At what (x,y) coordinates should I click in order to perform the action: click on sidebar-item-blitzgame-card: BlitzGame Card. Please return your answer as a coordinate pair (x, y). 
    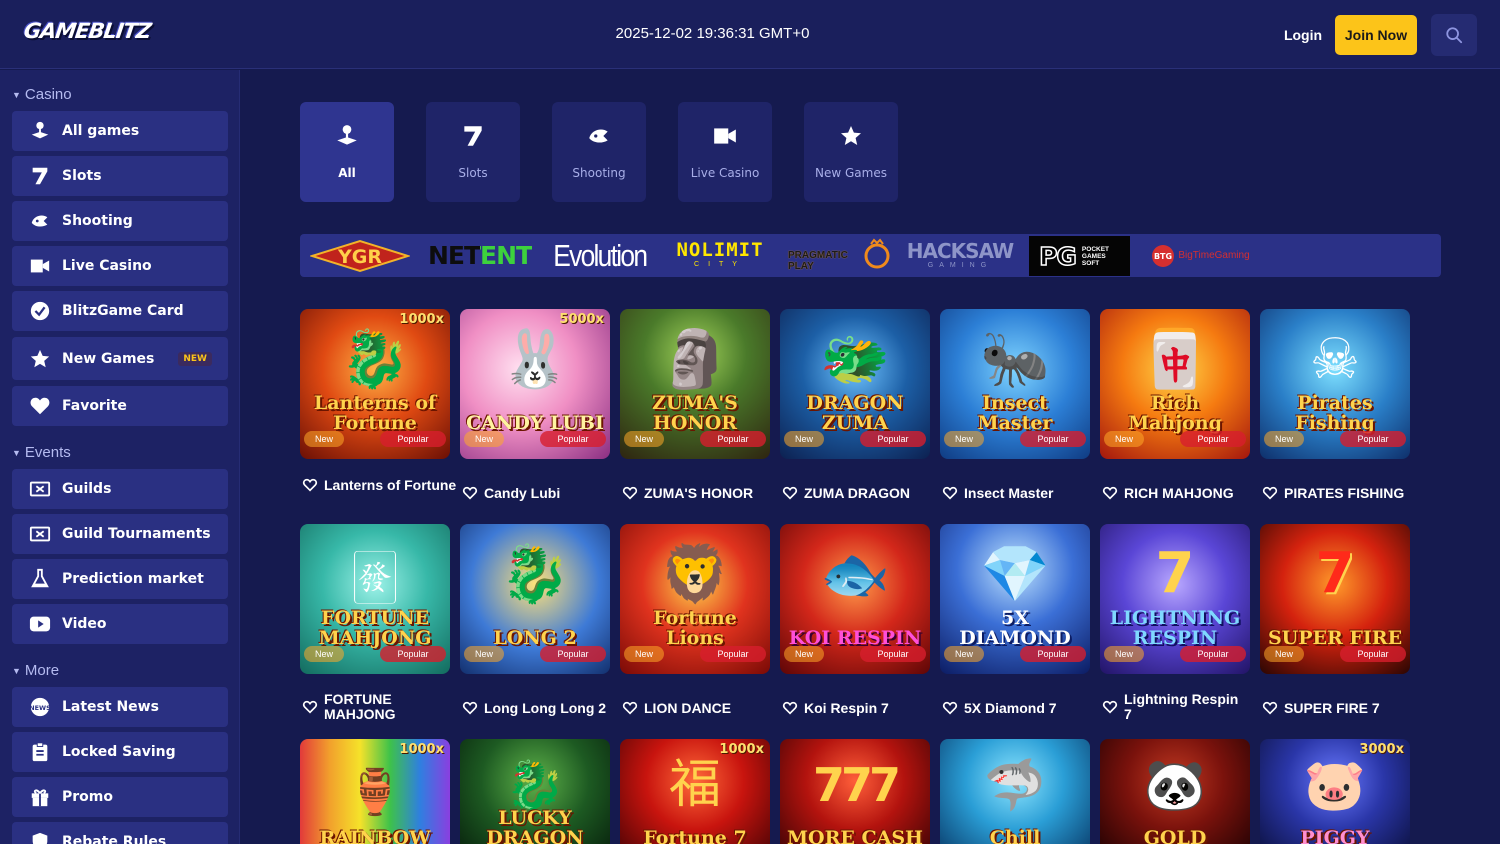
    Looking at the image, I should click on (120, 311).